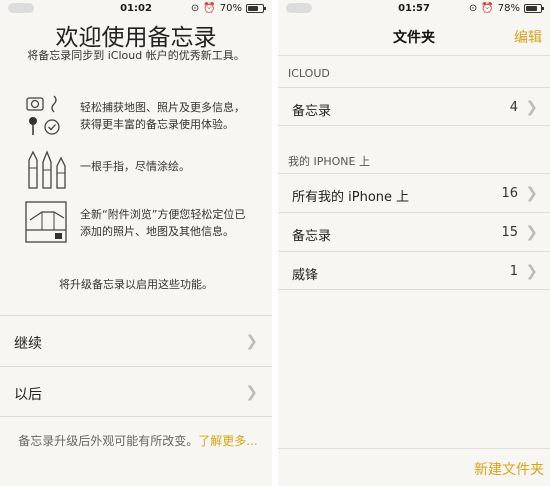 The height and width of the screenshot is (486, 550). I want to click on battery-percent: 78%, so click(508, 8).